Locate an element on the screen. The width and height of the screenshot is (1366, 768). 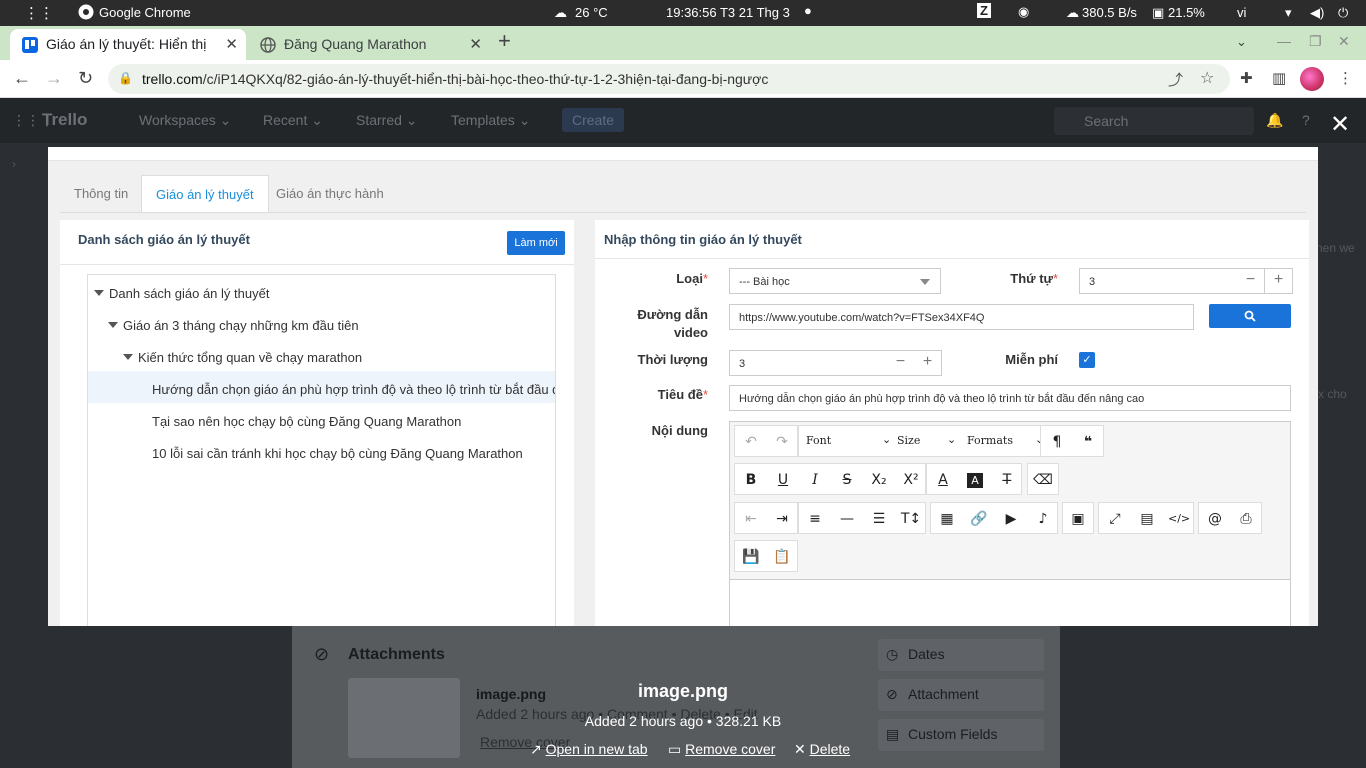
delete-link: ✕ Delete is located at coordinates (822, 749).